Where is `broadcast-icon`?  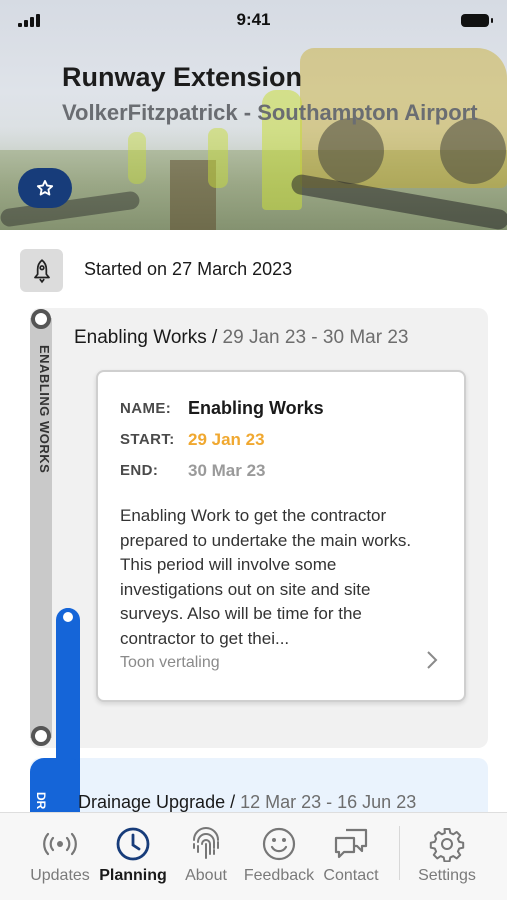 broadcast-icon is located at coordinates (60, 844).